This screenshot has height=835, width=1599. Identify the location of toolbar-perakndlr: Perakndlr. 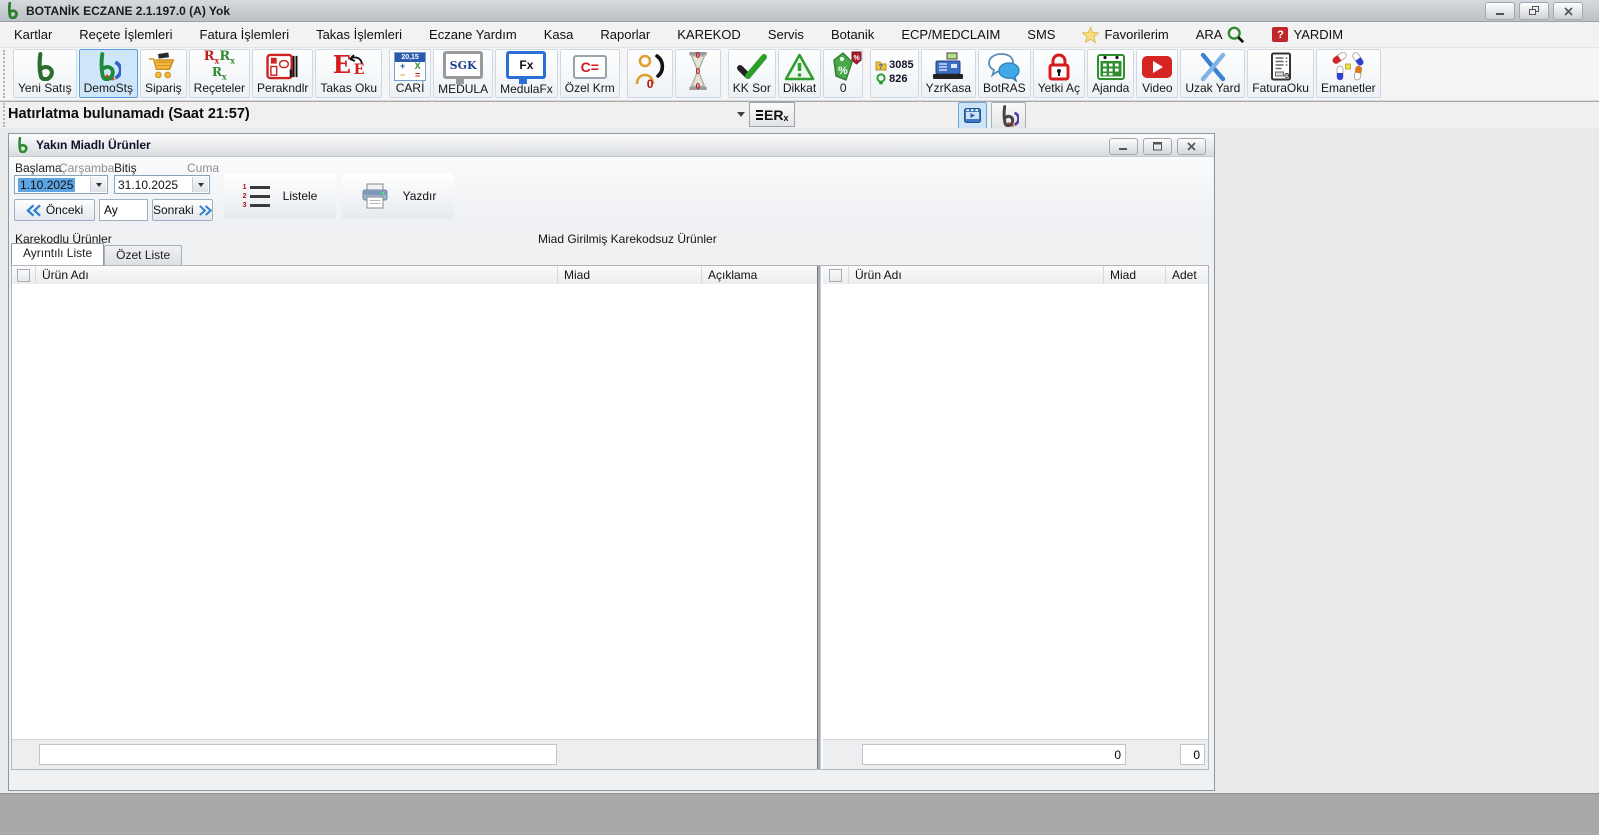
(283, 73).